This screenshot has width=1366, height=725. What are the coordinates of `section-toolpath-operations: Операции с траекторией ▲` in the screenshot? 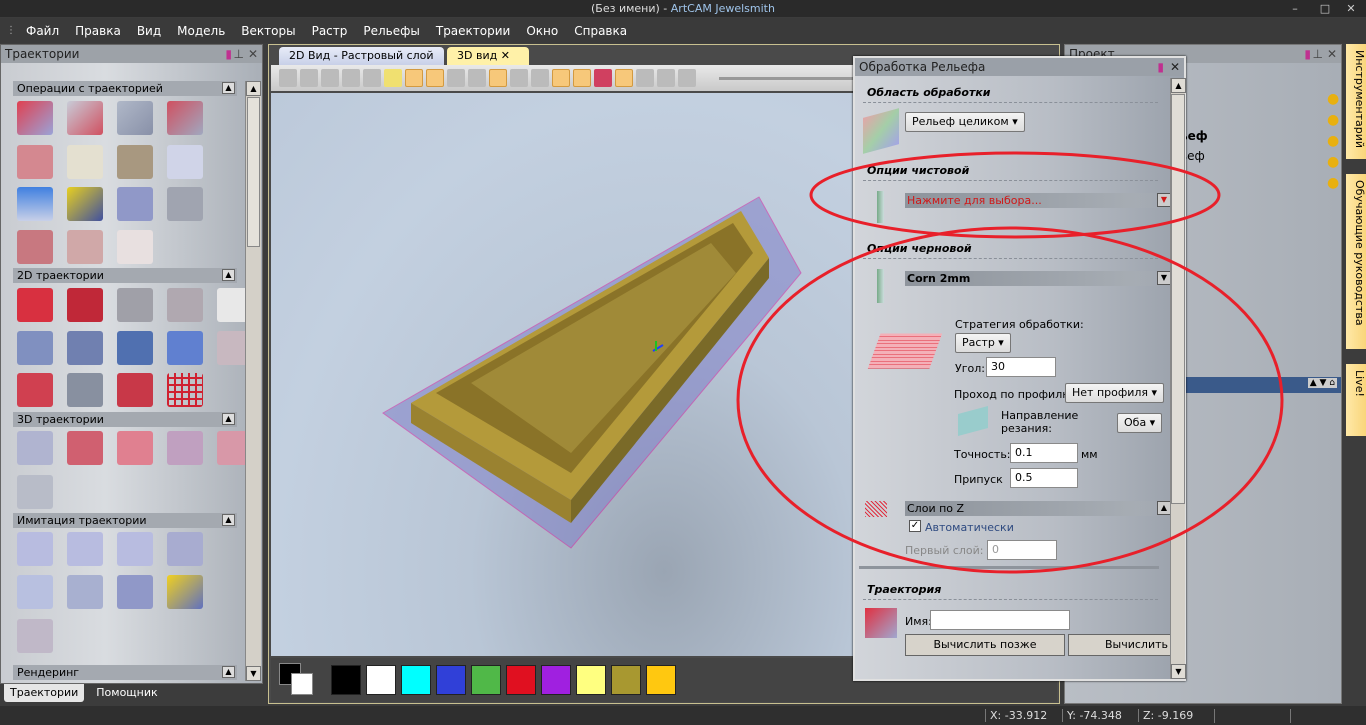 It's located at (125, 88).